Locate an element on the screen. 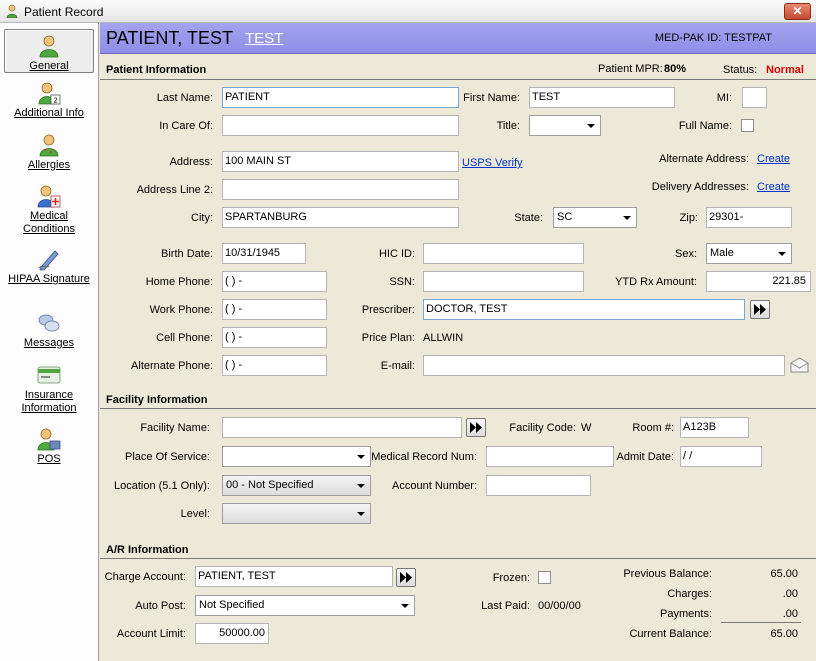 Image resolution: width=816 pixels, height=661 pixels. account-number-field is located at coordinates (538, 485).